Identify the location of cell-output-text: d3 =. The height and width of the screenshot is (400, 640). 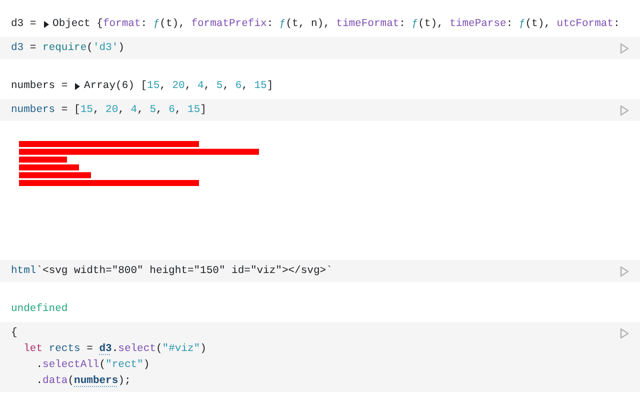
(24, 24).